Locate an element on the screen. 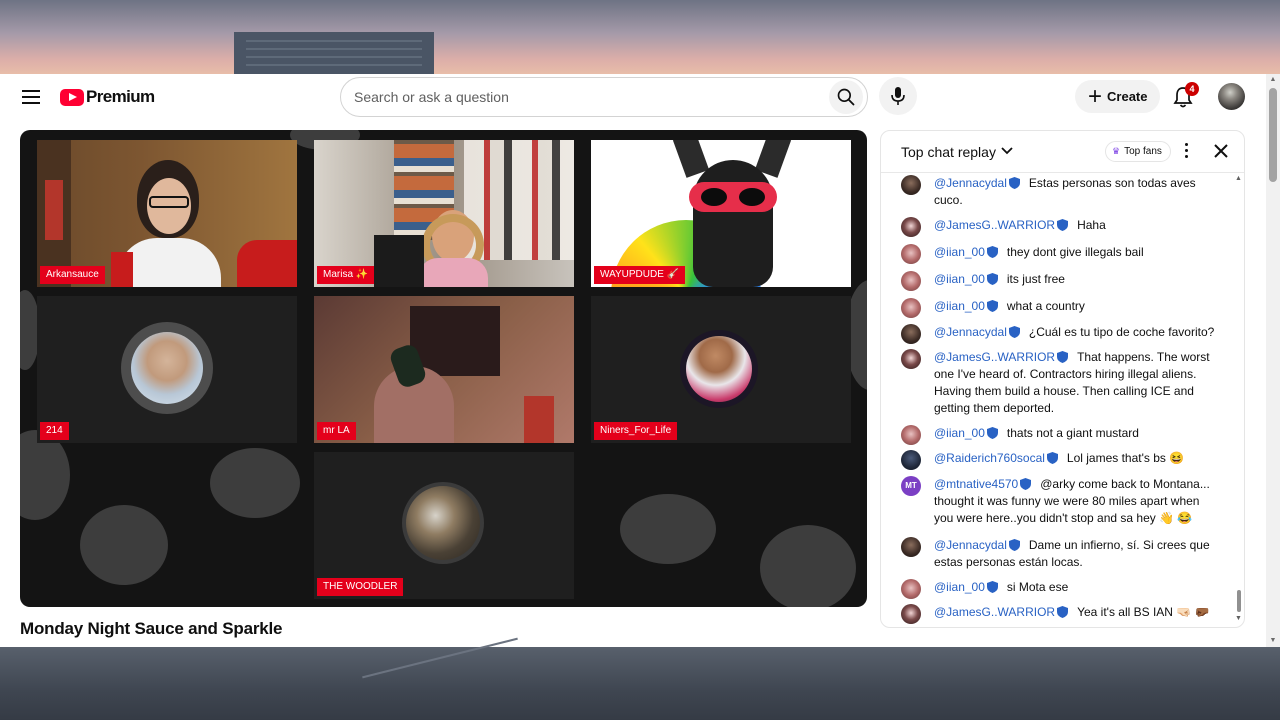 The width and height of the screenshot is (1280, 720). participant-name-tag: Niners_For_Life is located at coordinates (636, 431).